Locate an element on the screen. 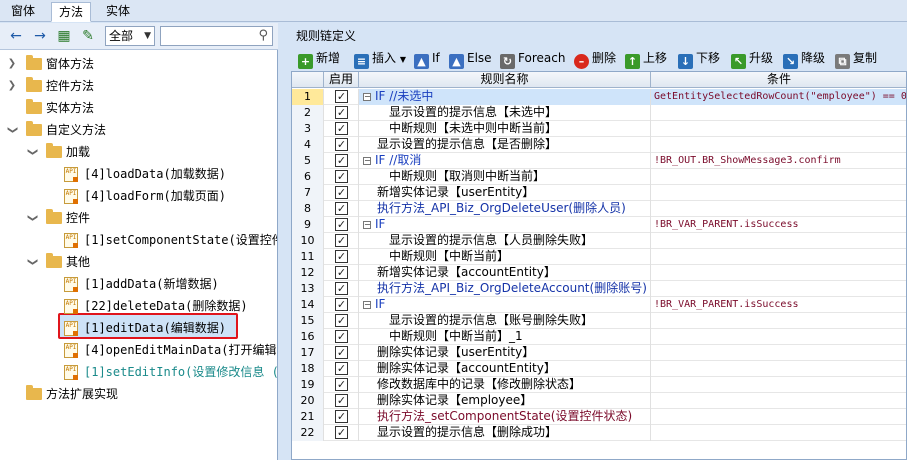  tree-item-entity-methods: 实体方法 is located at coordinates (138, 108).